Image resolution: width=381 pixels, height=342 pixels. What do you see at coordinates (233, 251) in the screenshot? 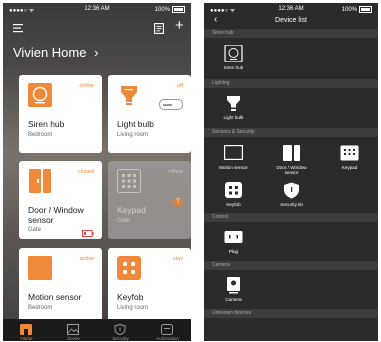
I see `device-label: Plug` at bounding box center [233, 251].